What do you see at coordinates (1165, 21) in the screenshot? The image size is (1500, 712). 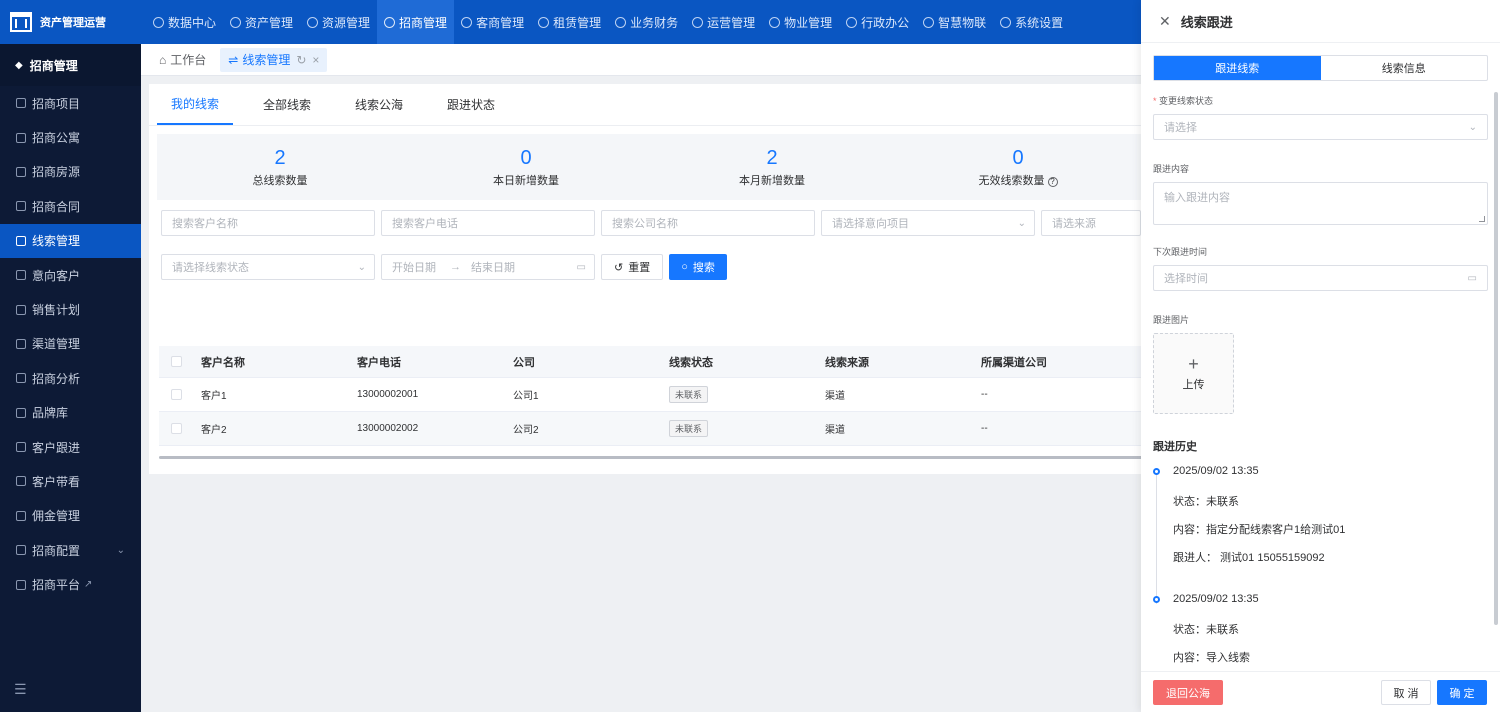 I see `close-icon: ✕` at bounding box center [1165, 21].